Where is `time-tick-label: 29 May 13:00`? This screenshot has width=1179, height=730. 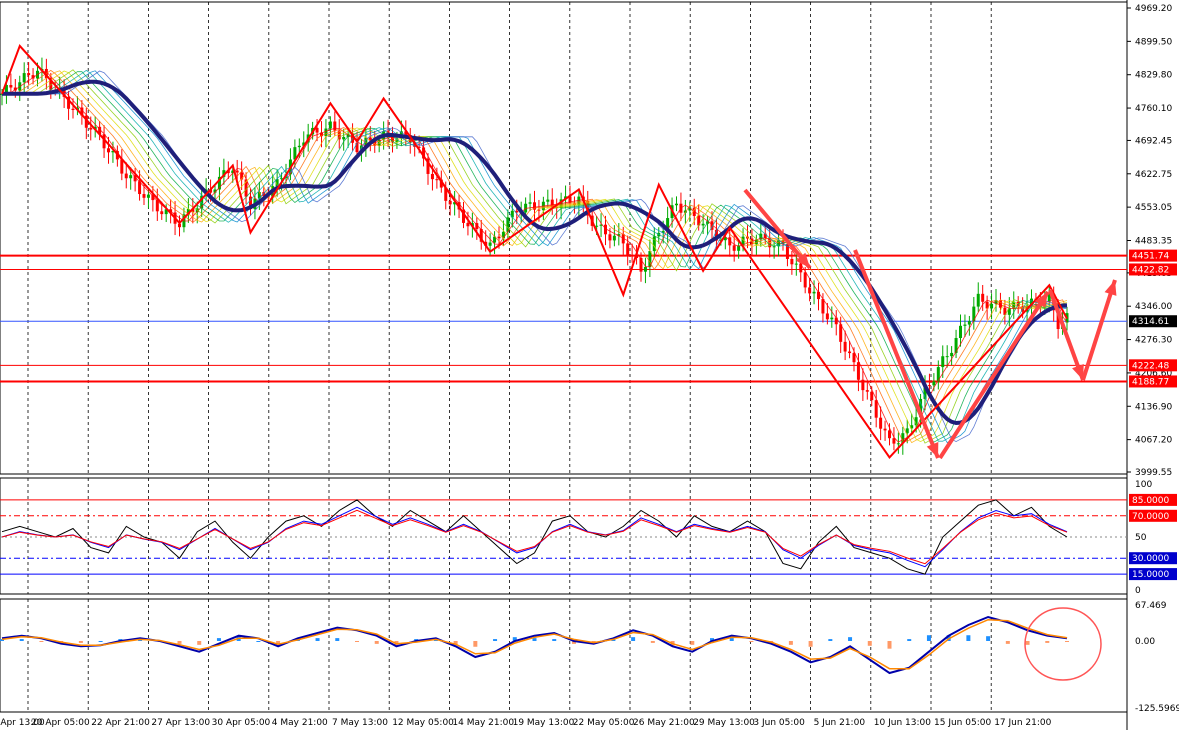
time-tick-label: 29 May 13:00 is located at coordinates (724, 723).